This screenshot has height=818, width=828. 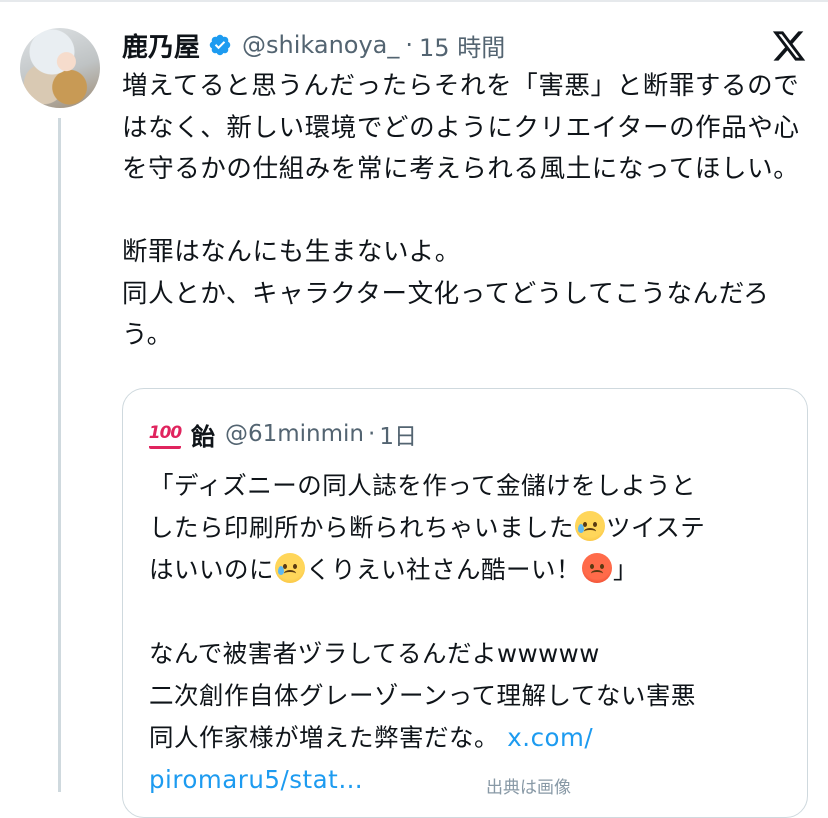 What do you see at coordinates (625, 569) in the screenshot?
I see `quoted-text-segment: 」` at bounding box center [625, 569].